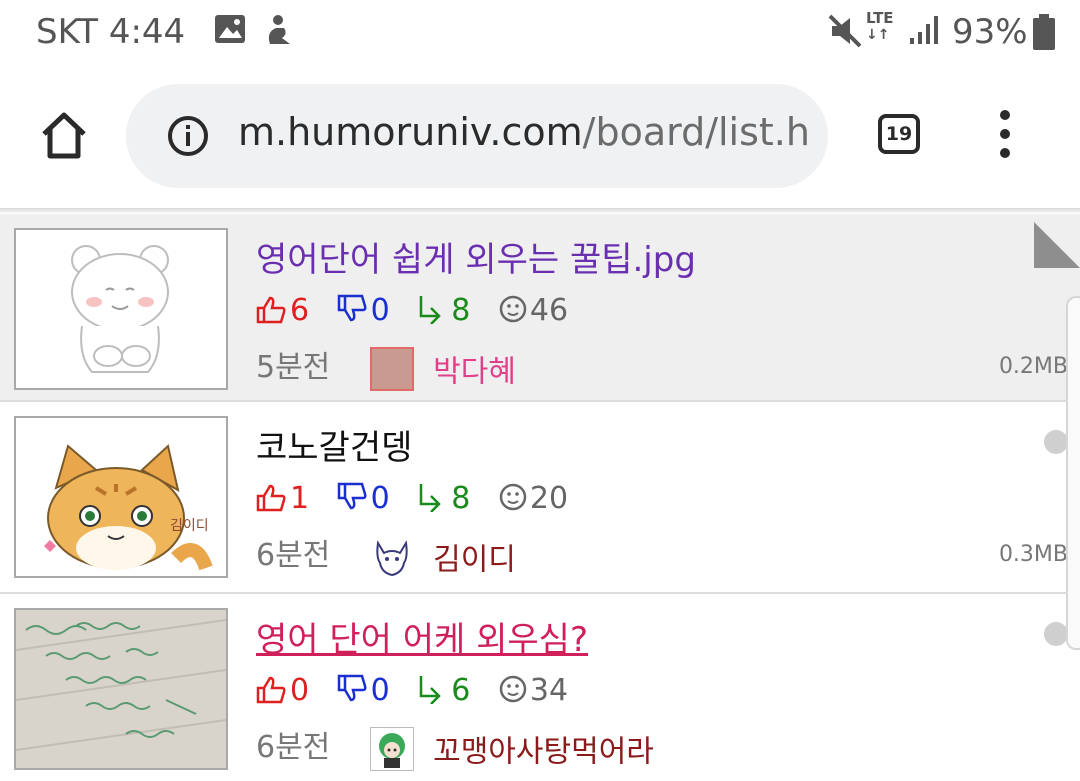  I want to click on likes-count: 6, so click(300, 310).